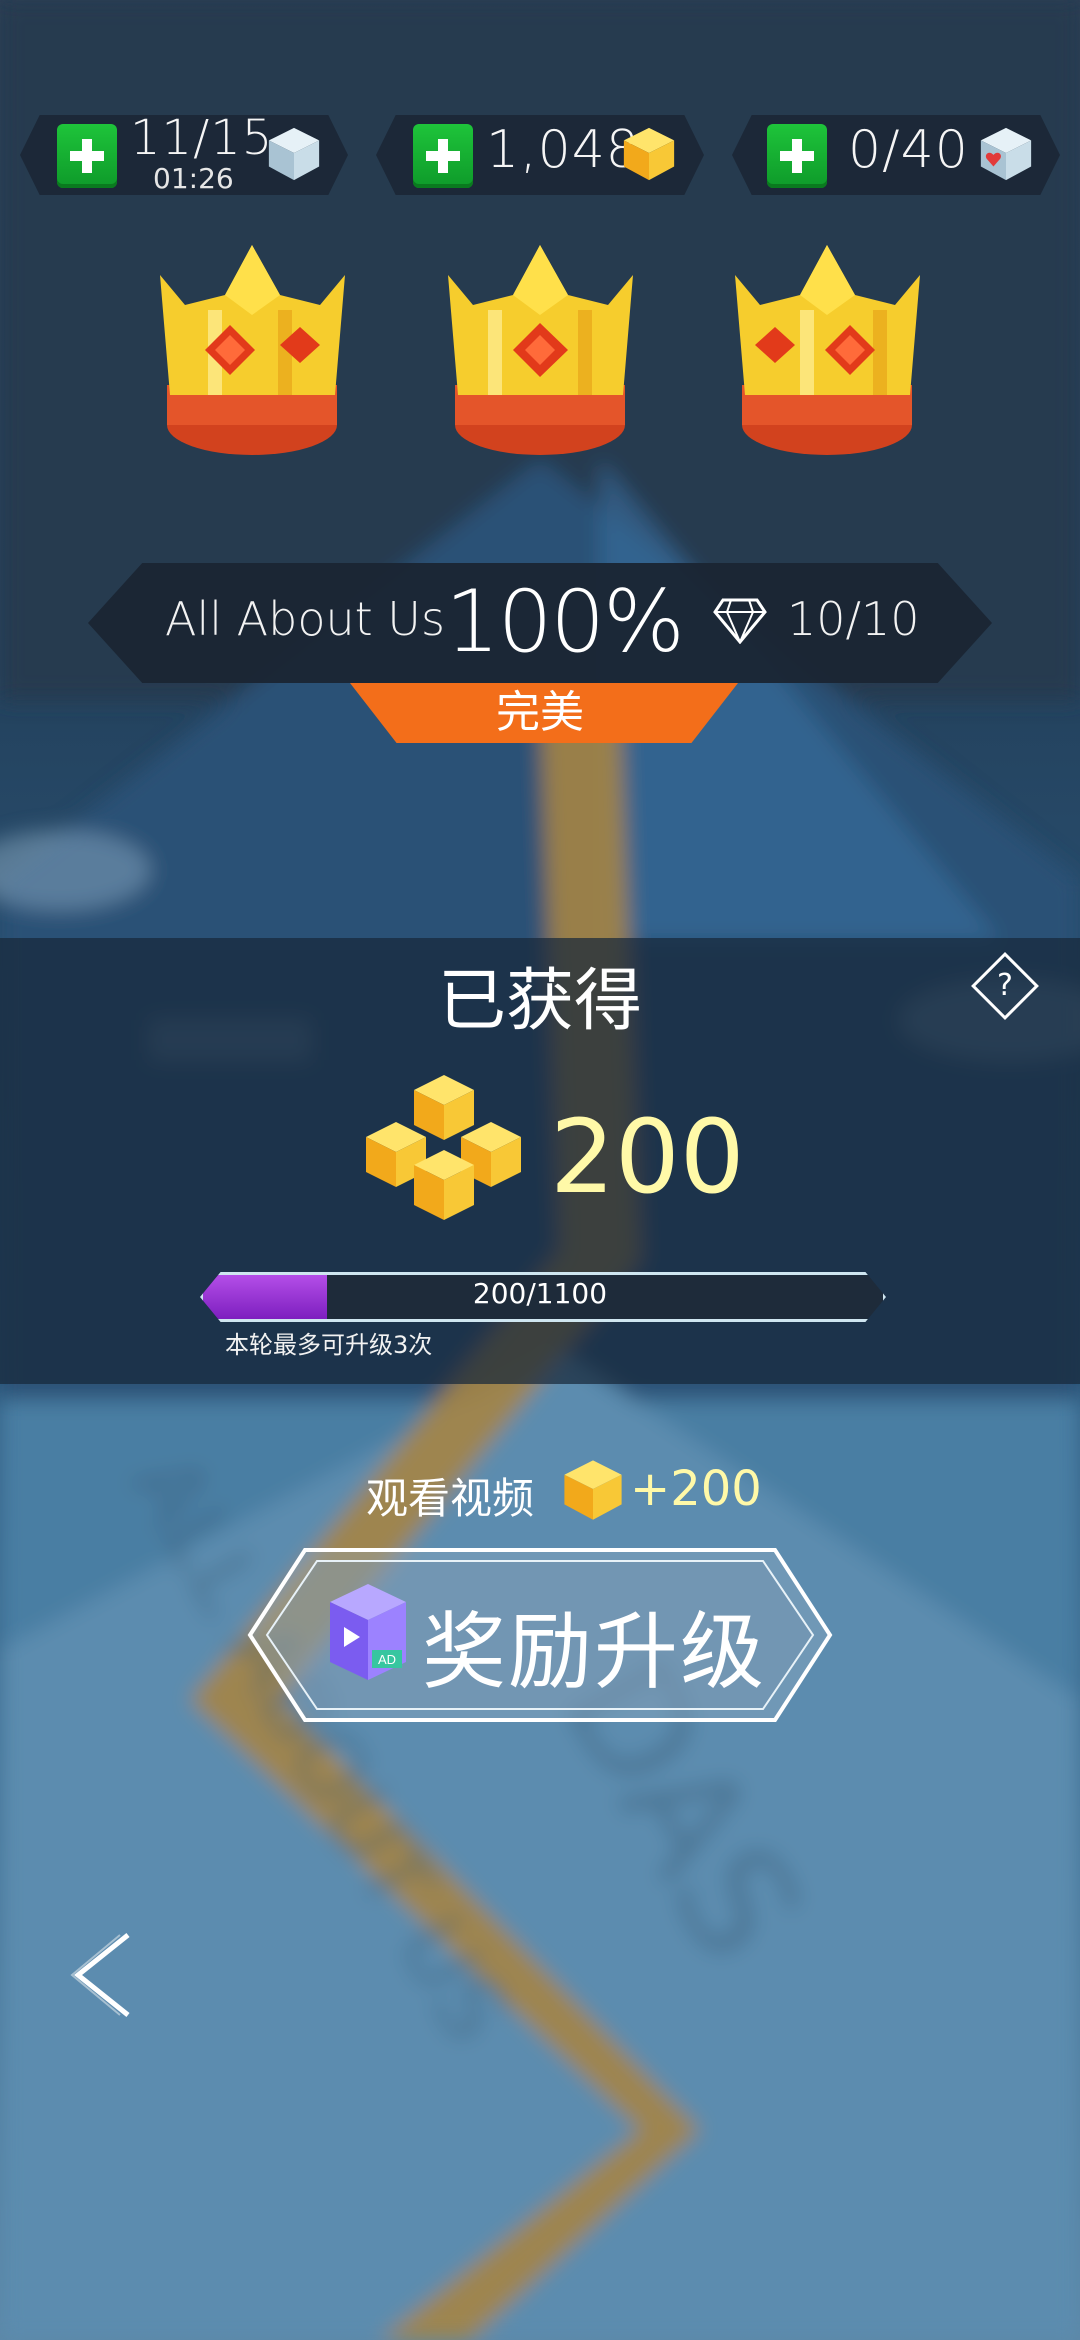 The image size is (1080, 2340). Describe the element at coordinates (1005, 985) in the screenshot. I see `help-icon: ?` at that location.